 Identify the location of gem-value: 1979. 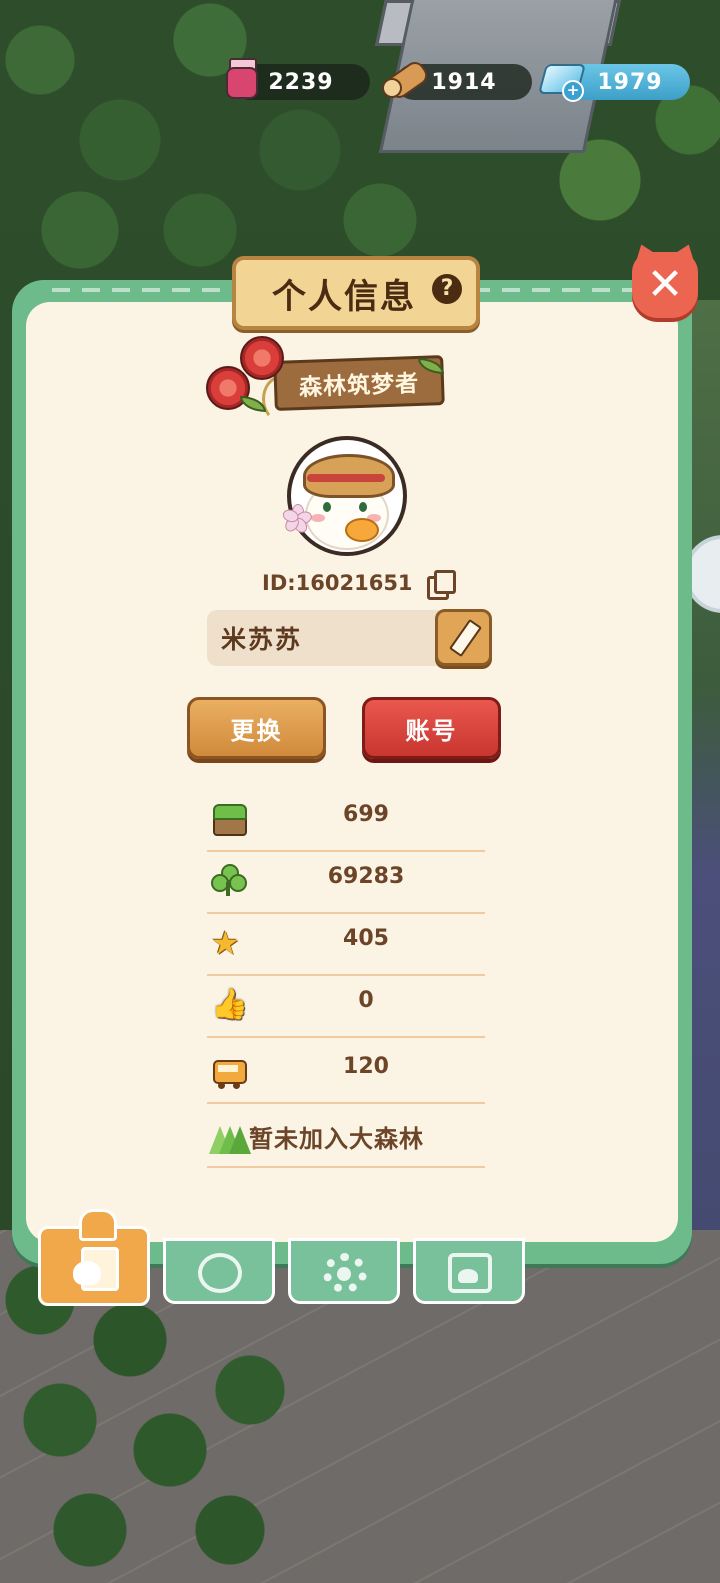
(630, 82).